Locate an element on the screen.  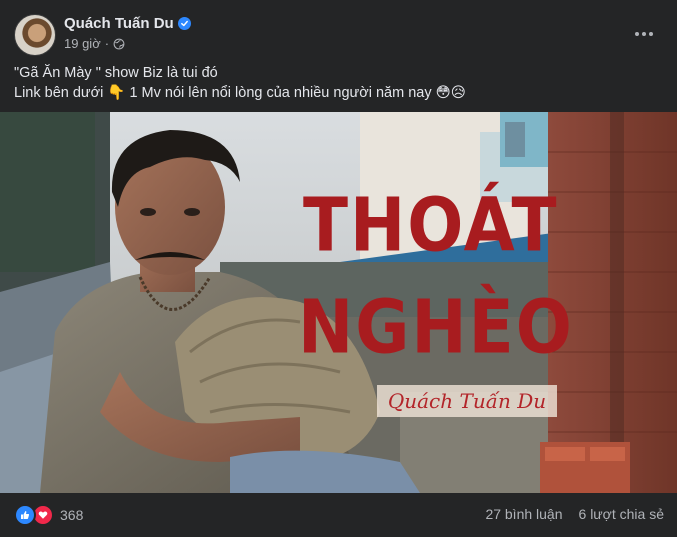
share-count: 6 lượt chia sẻ is located at coordinates (621, 514).